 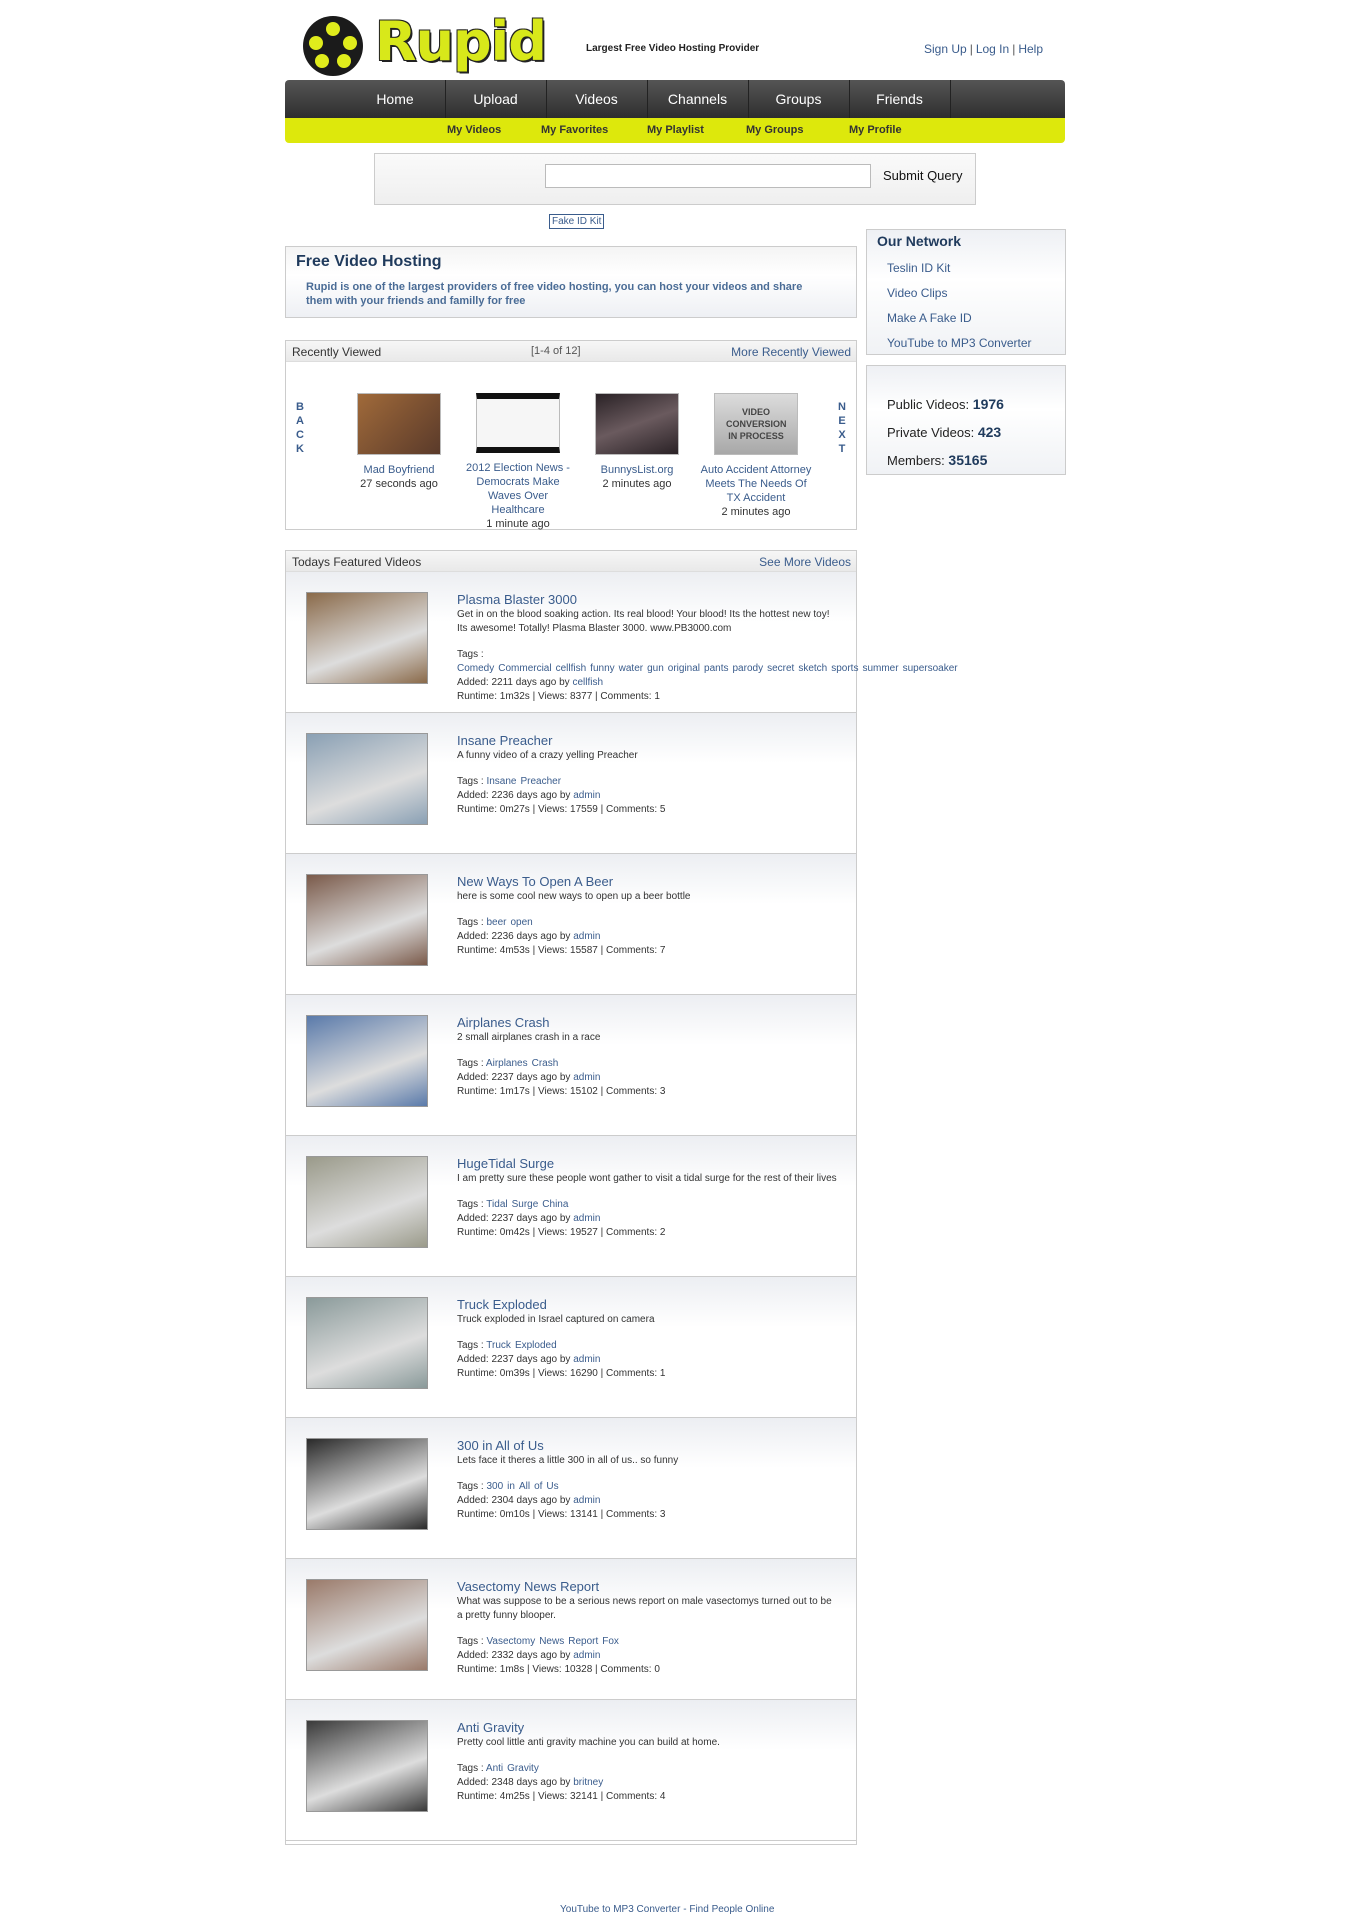 I want to click on video-tag-link: gun, so click(x=655, y=668).